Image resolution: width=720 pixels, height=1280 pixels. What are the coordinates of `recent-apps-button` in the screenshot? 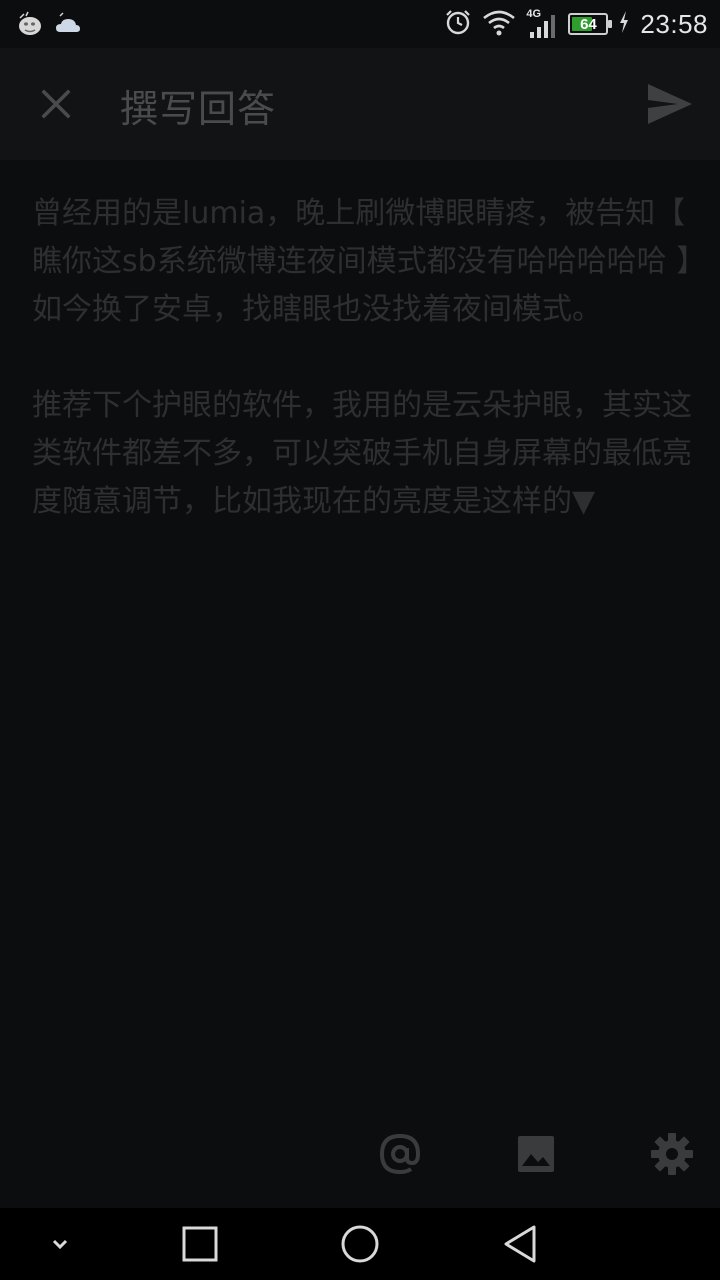 It's located at (200, 1244).